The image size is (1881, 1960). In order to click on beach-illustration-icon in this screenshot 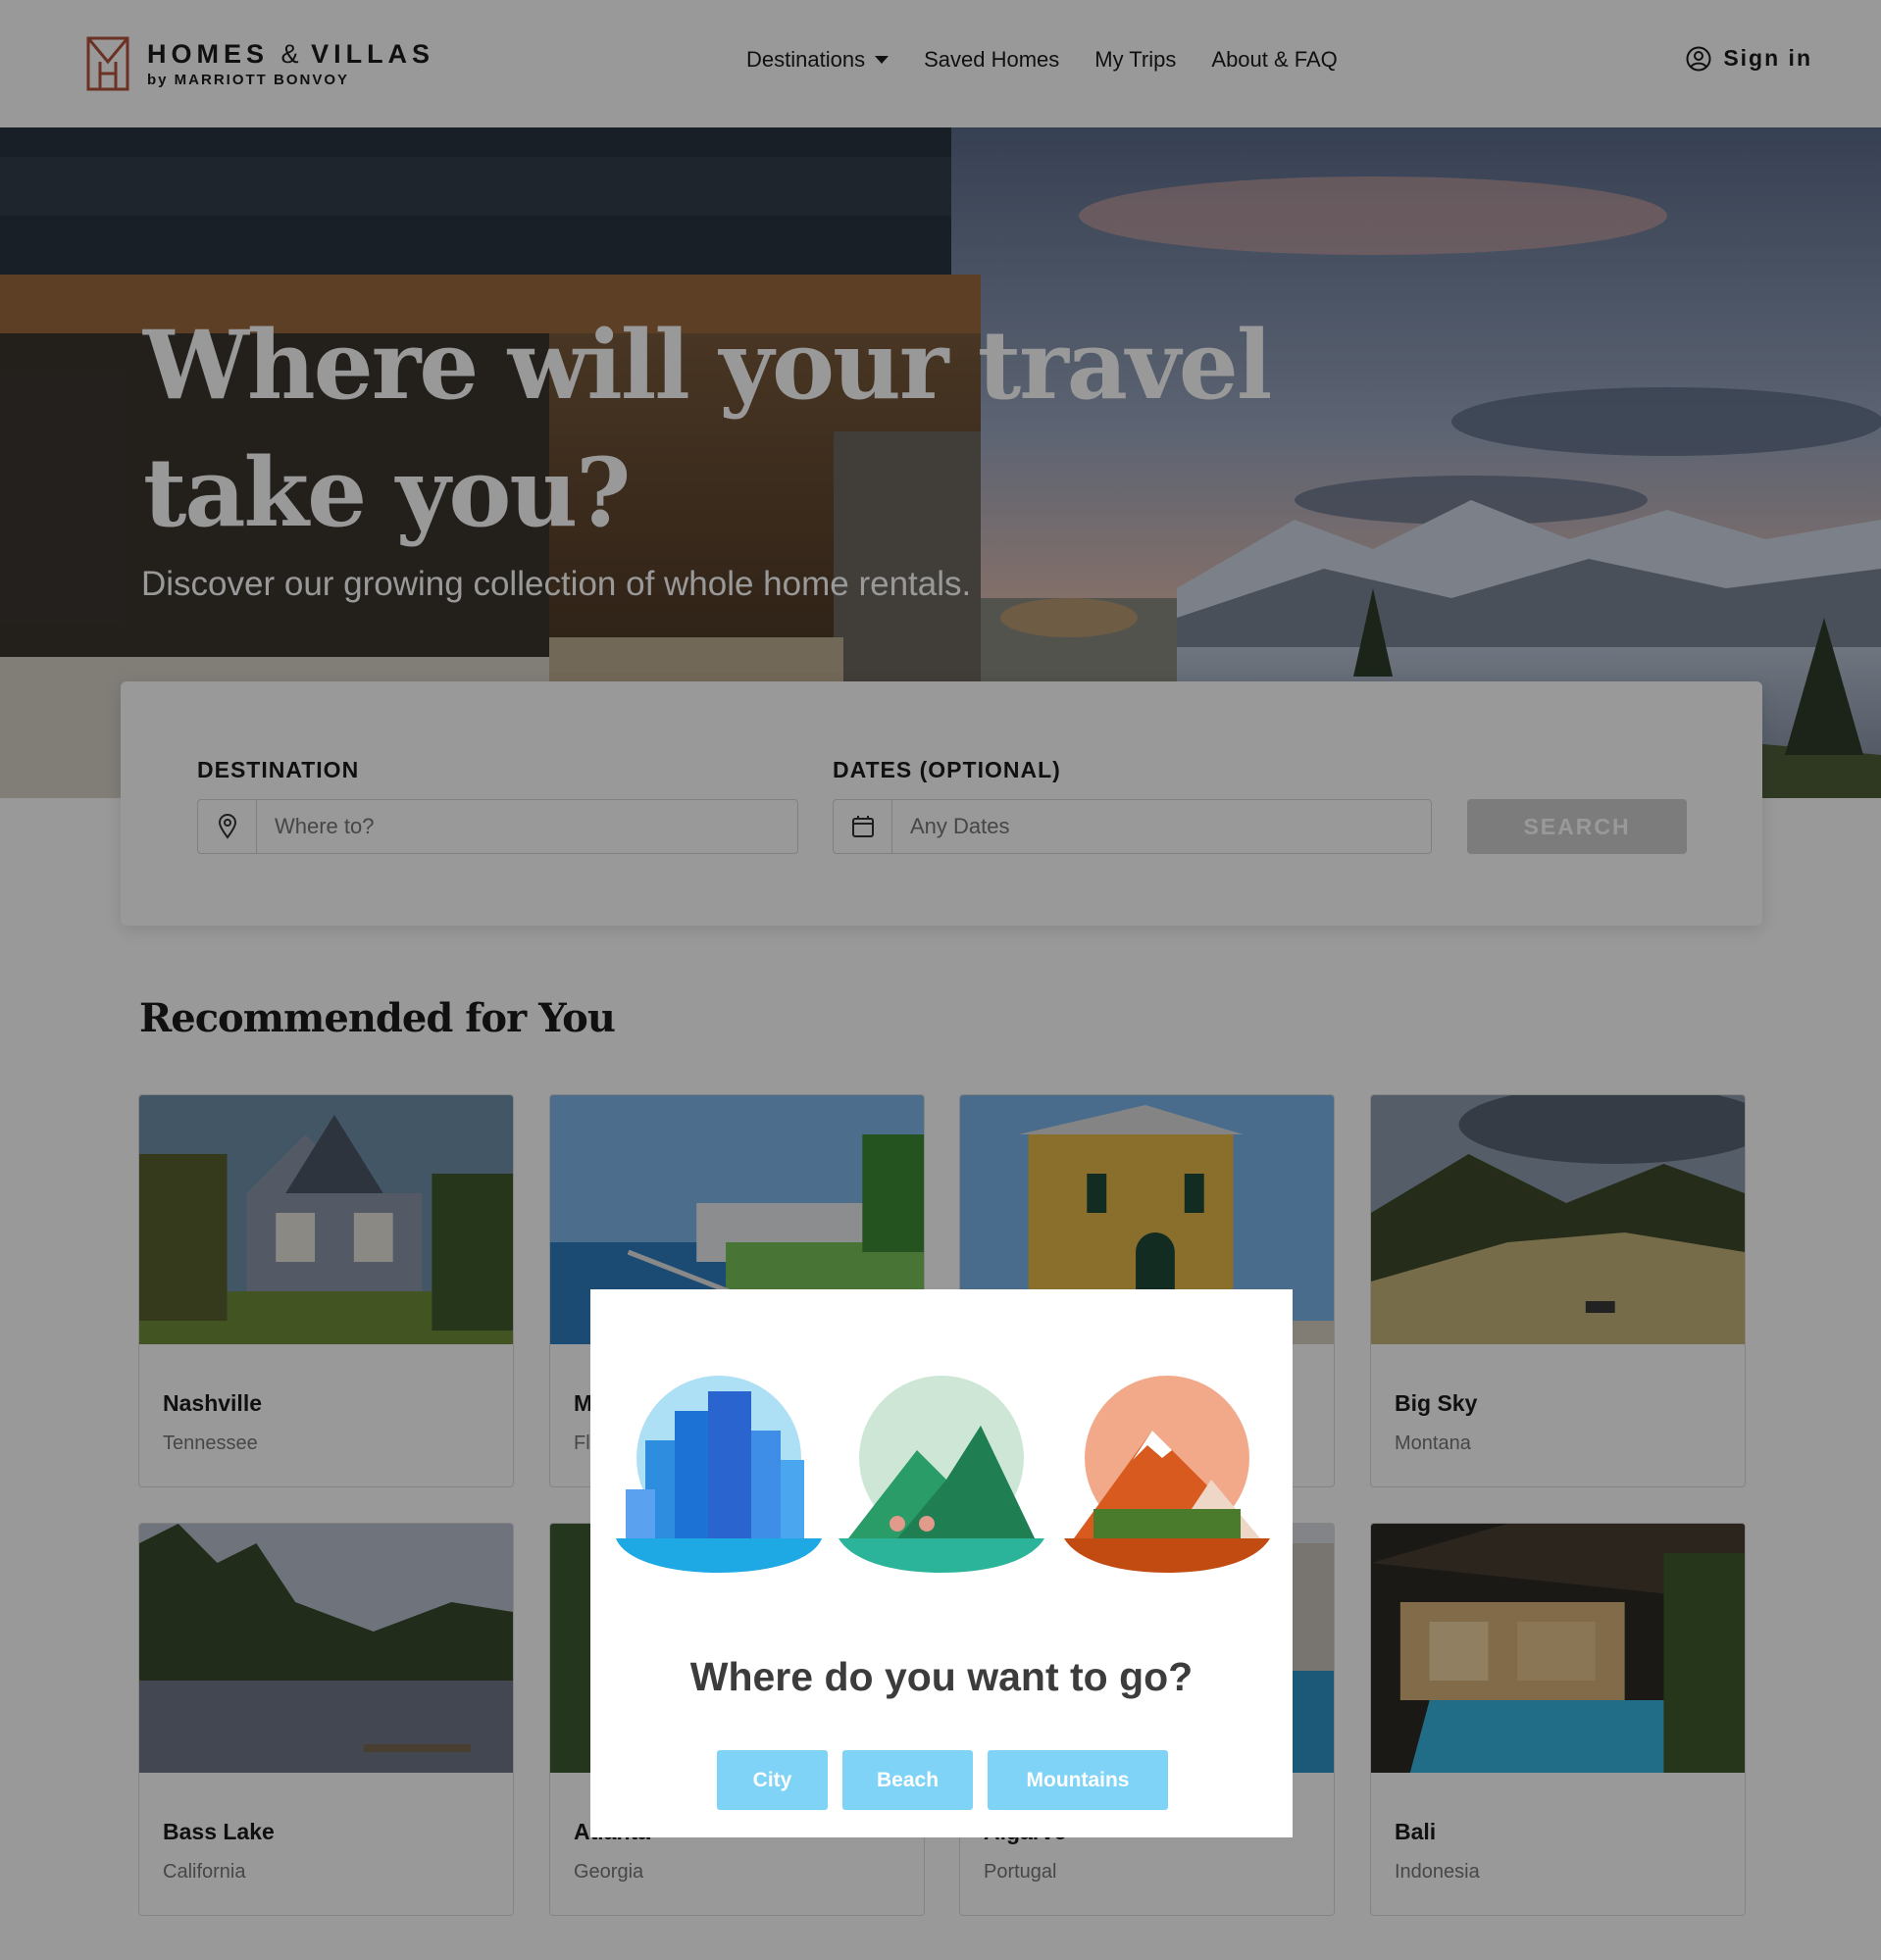, I will do `click(941, 1474)`.